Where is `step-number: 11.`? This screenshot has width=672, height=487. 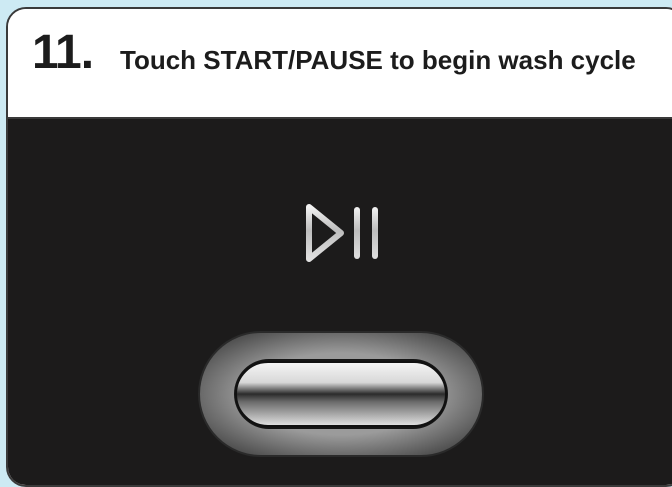 step-number: 11. is located at coordinates (63, 52).